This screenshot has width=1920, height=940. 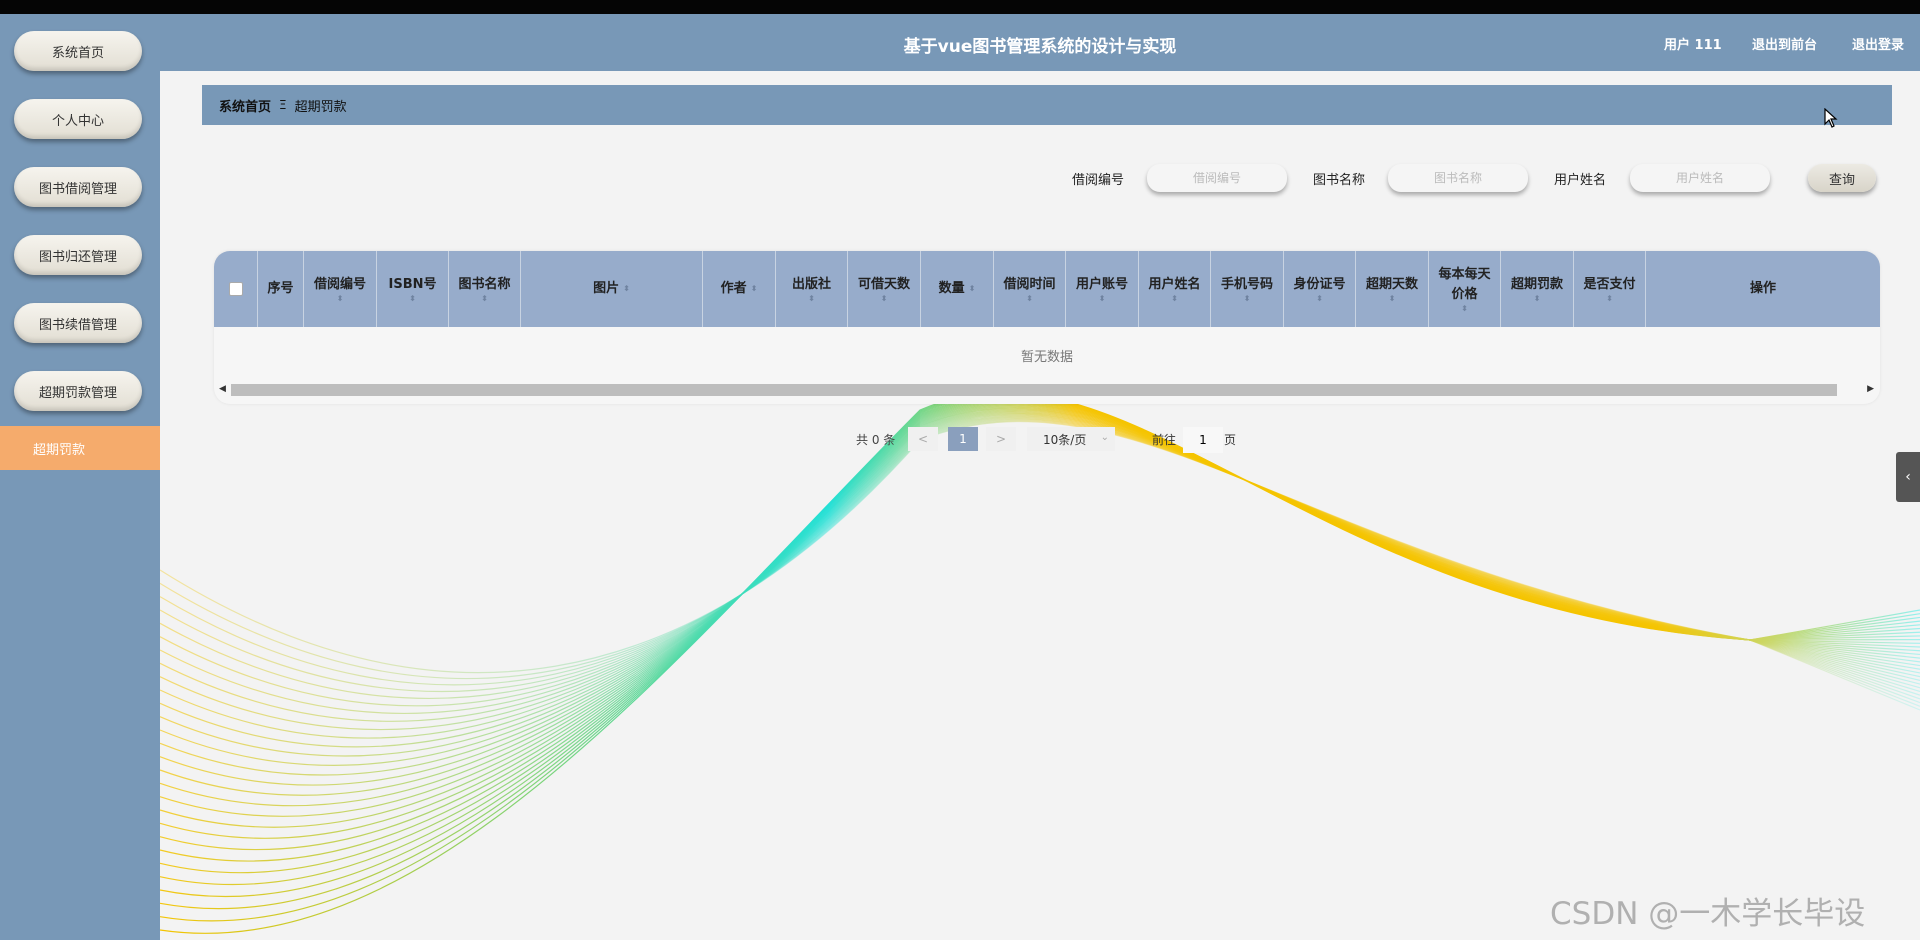 I want to click on goto-page-input, so click(x=1203, y=440).